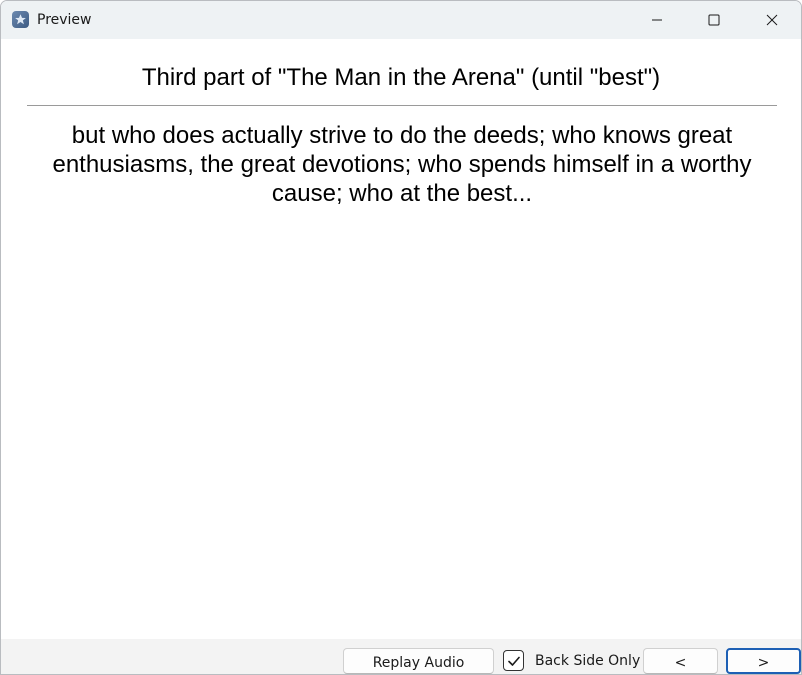 Image resolution: width=802 pixels, height=675 pixels. I want to click on minimize-icon, so click(657, 20).